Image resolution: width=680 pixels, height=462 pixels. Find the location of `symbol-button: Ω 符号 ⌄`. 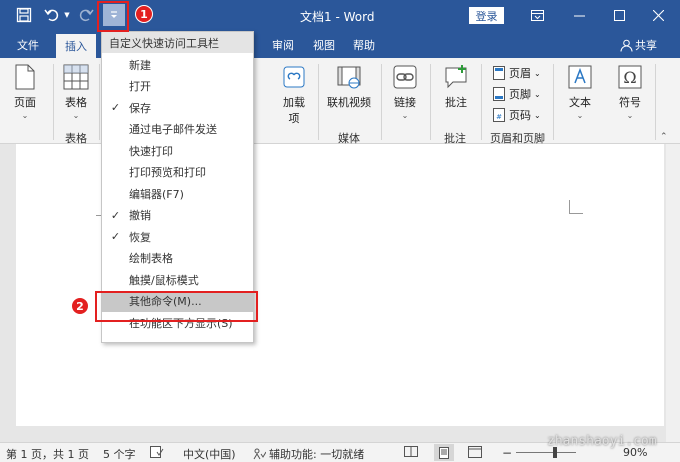

symbol-button: Ω 符号 ⌄ is located at coordinates (630, 91).